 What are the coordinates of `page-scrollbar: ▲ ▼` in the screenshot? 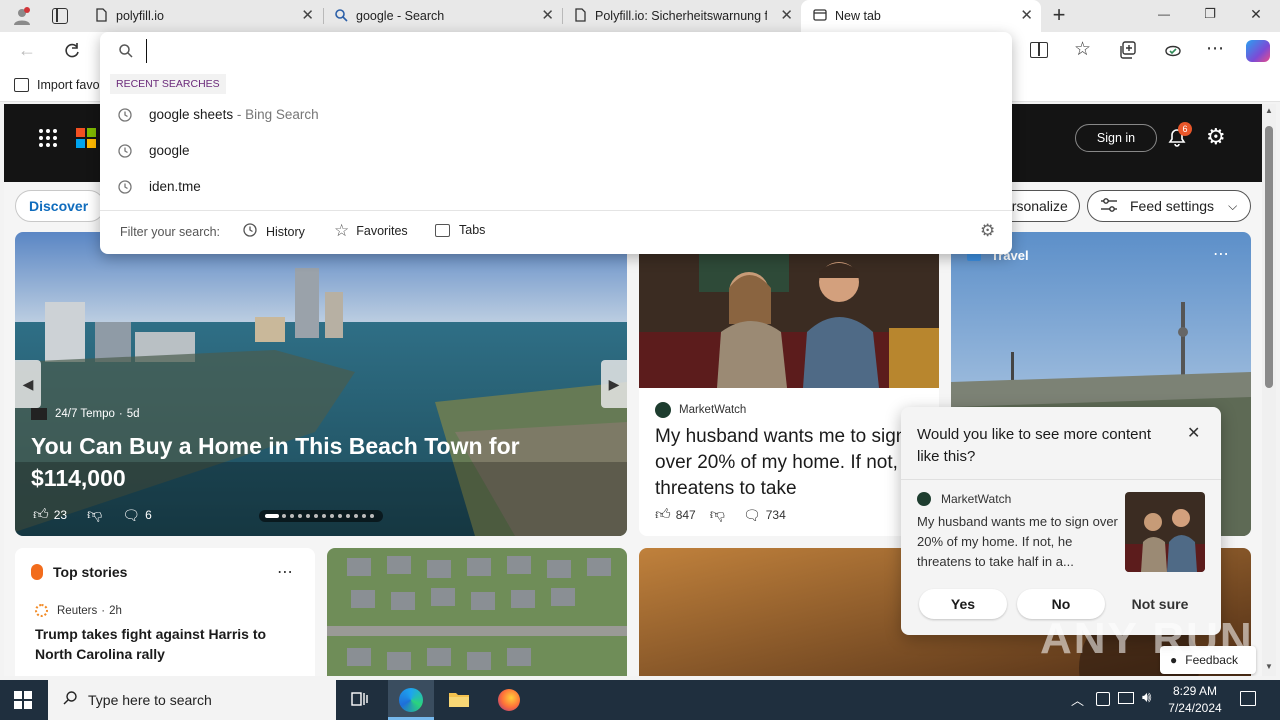 It's located at (1269, 390).